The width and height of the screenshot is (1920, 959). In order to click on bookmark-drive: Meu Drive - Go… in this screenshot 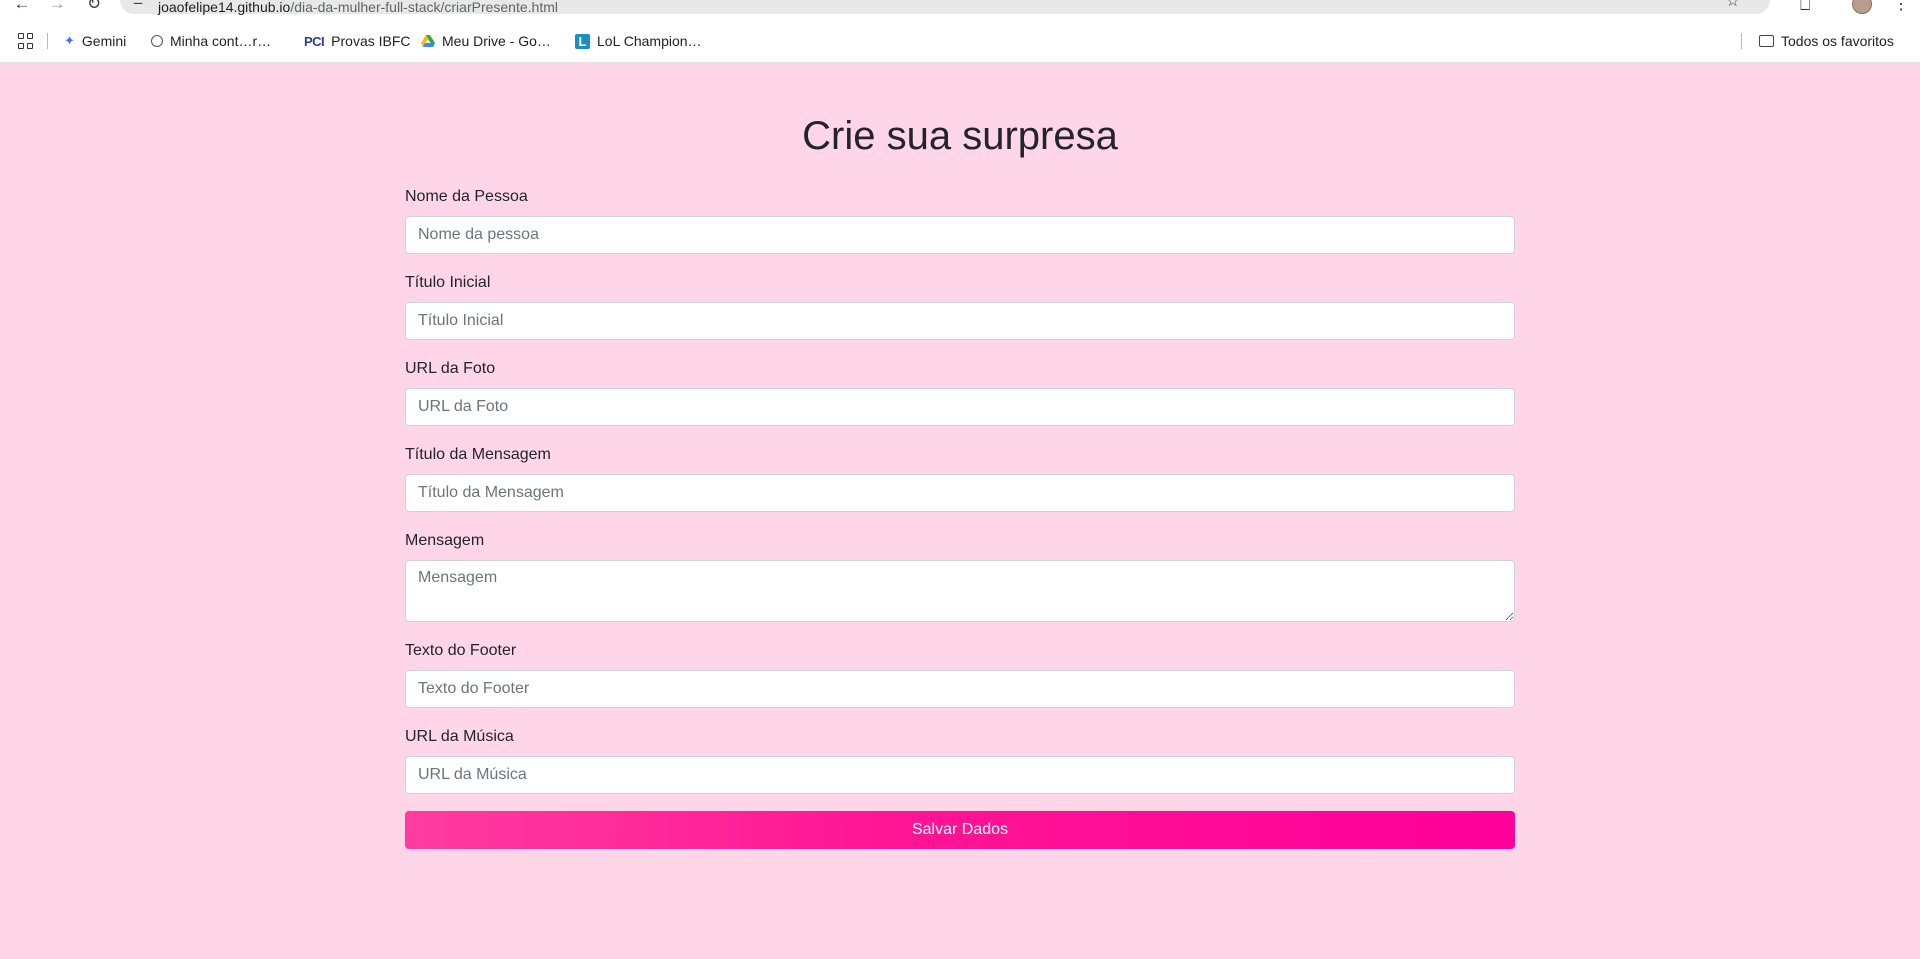, I will do `click(486, 41)`.